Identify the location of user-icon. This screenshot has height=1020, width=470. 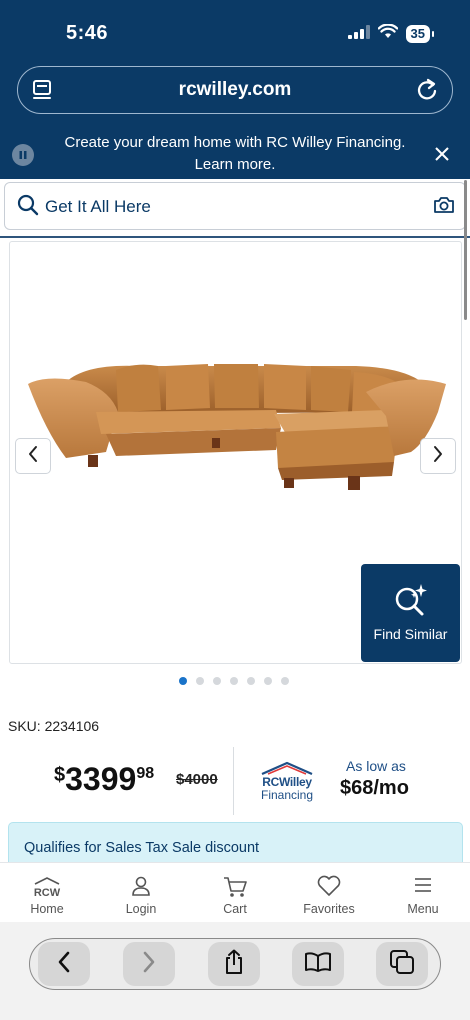
(141, 888).